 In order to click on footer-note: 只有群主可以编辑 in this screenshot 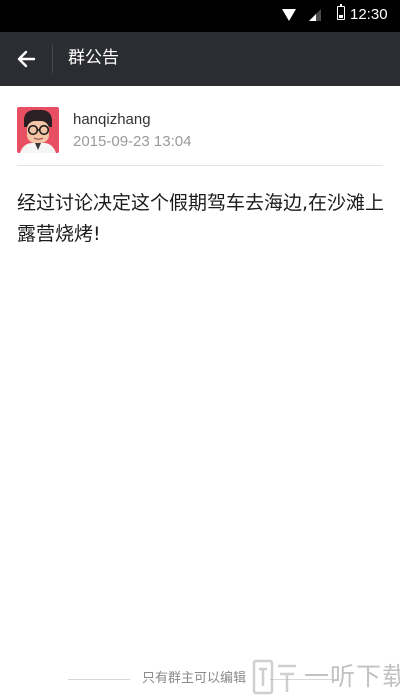, I will do `click(194, 678)`.